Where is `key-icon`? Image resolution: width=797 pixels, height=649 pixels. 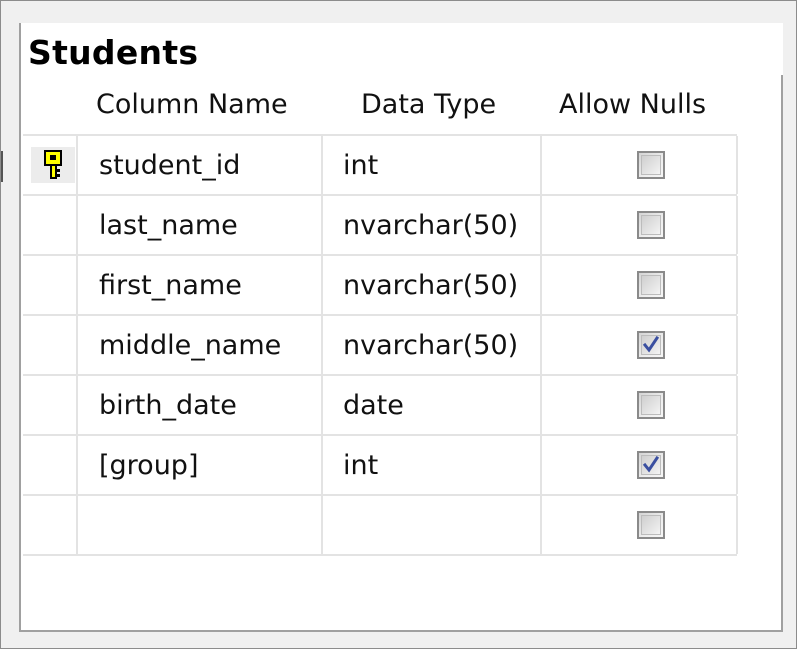 key-icon is located at coordinates (53, 164).